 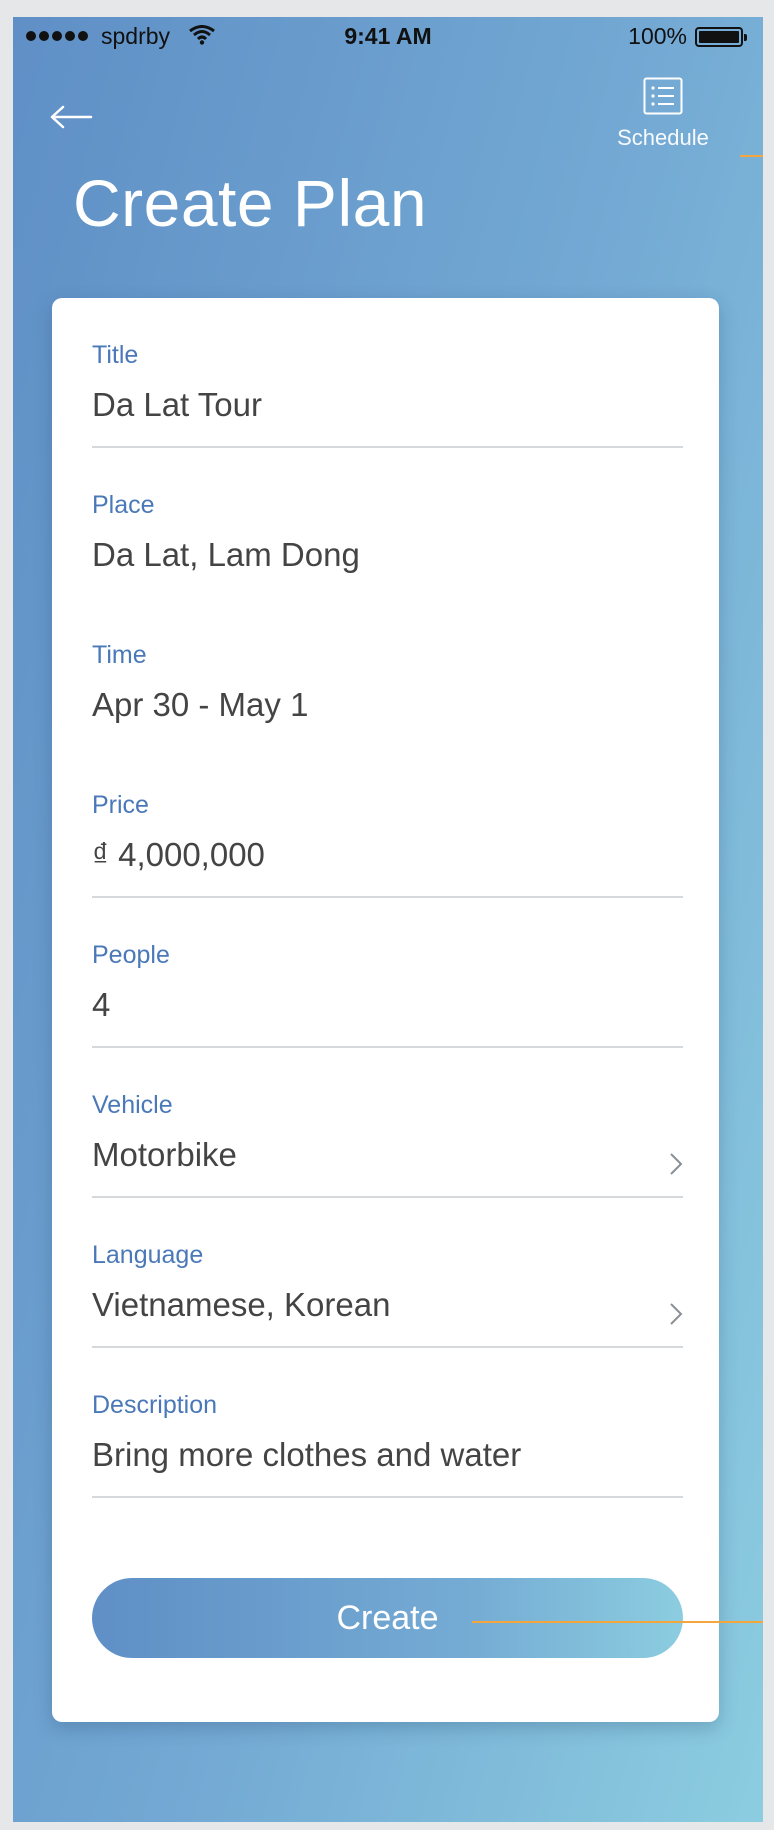 I want to click on time-input: Apr 30 - May 1, so click(x=200, y=705).